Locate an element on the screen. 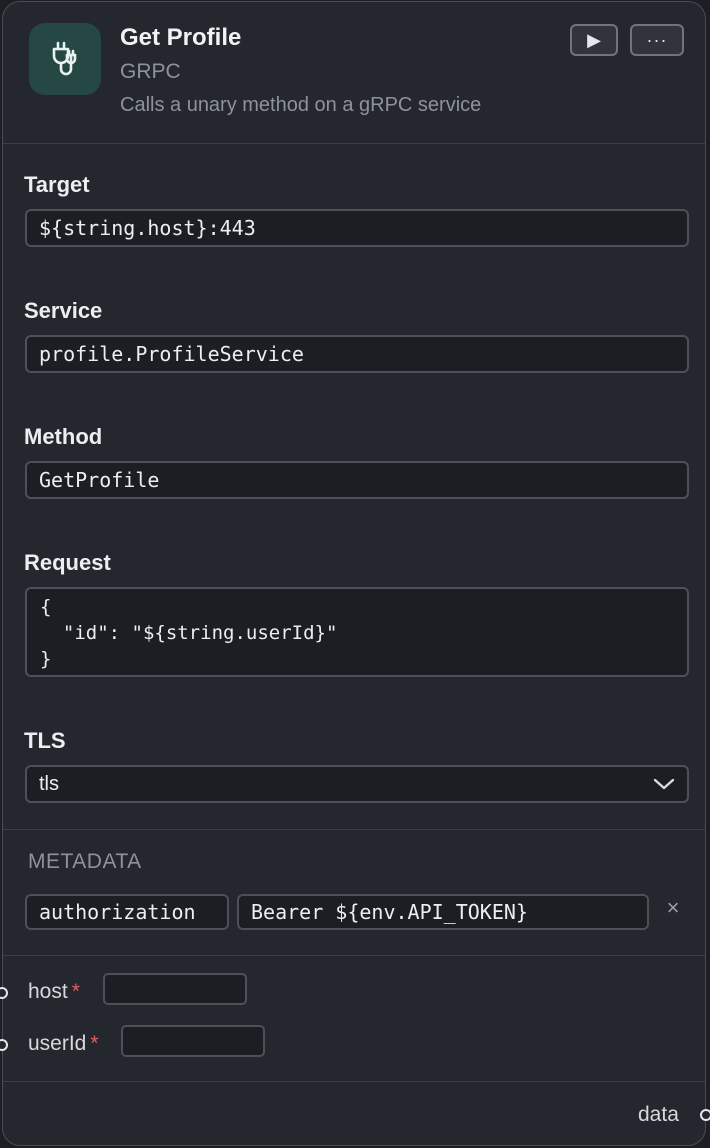 The height and width of the screenshot is (1148, 710). host-input-port is located at coordinates (4, 993).